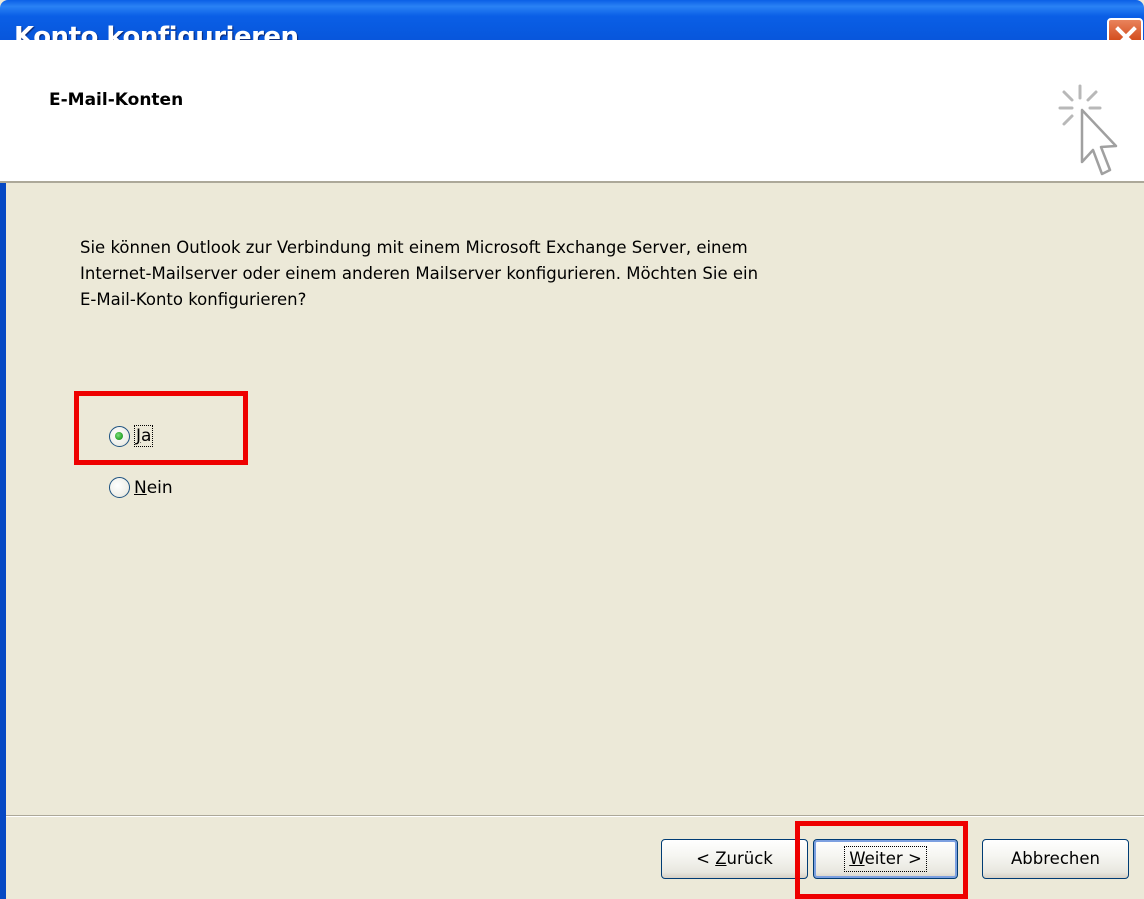 The width and height of the screenshot is (1144, 899). What do you see at coordinates (193, 299) in the screenshot?
I see `description-line-3: E-Mail-Konto konfigurieren?` at bounding box center [193, 299].